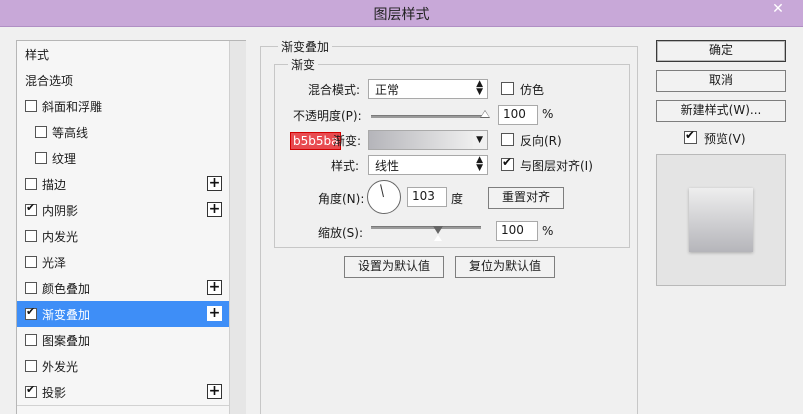 This screenshot has height=414, width=803. What do you see at coordinates (541, 141) in the screenshot?
I see `reverse-label: 反向(R)` at bounding box center [541, 141].